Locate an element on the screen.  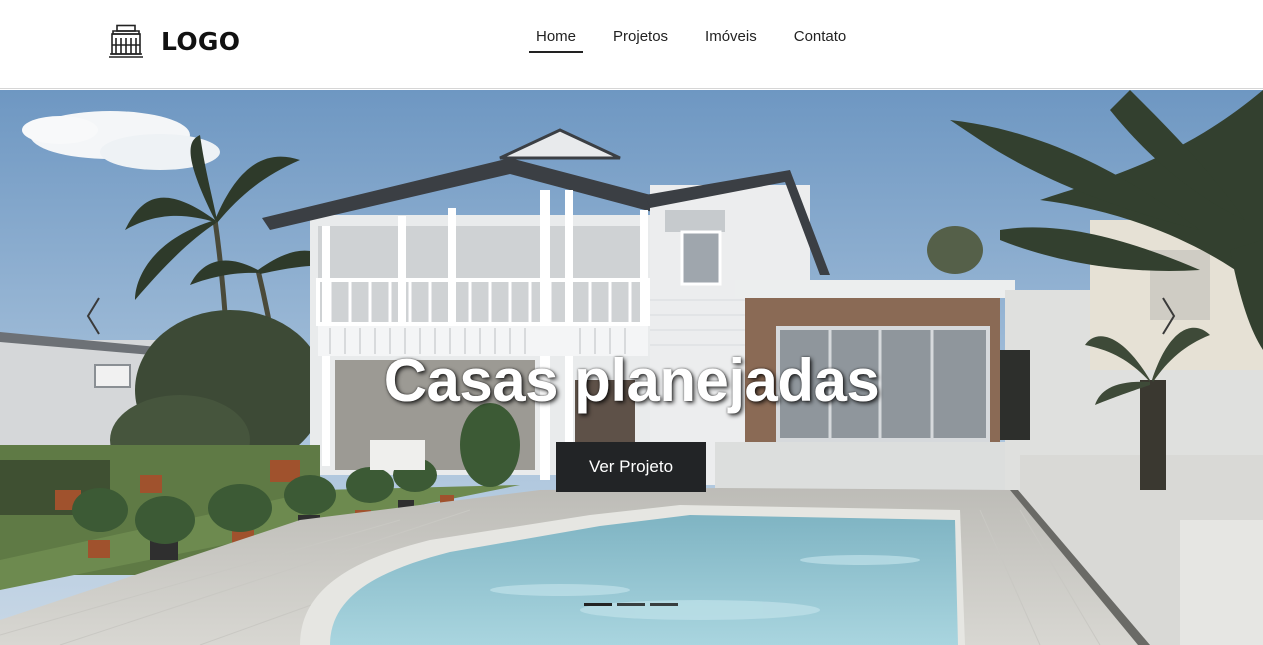
carousel-prev-button is located at coordinates (93, 316).